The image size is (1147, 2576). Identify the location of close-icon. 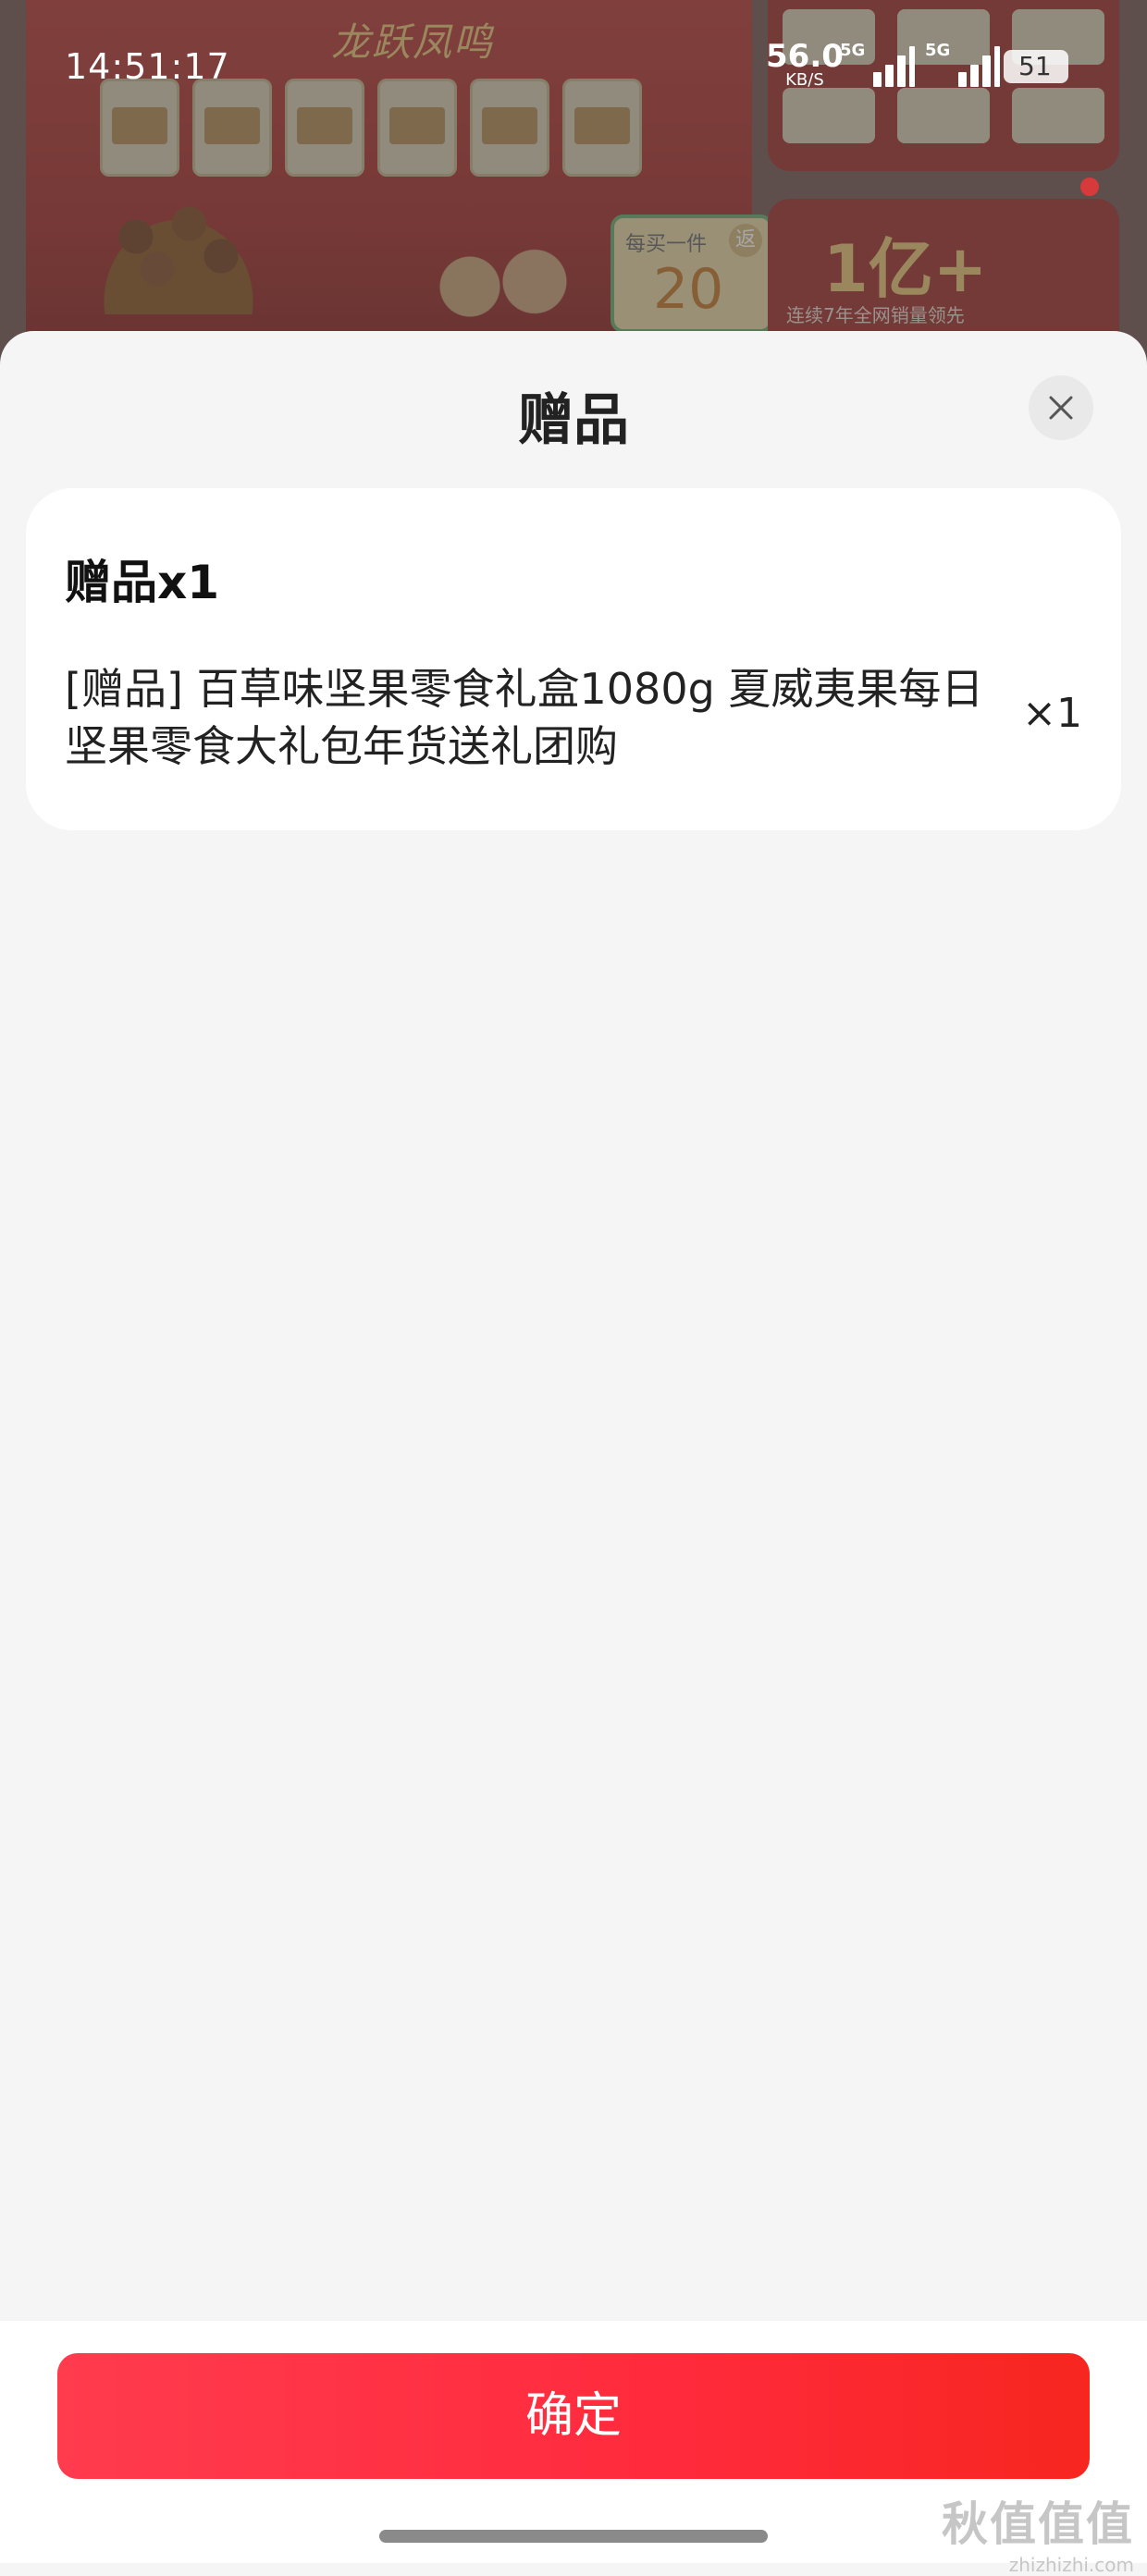
(1061, 408).